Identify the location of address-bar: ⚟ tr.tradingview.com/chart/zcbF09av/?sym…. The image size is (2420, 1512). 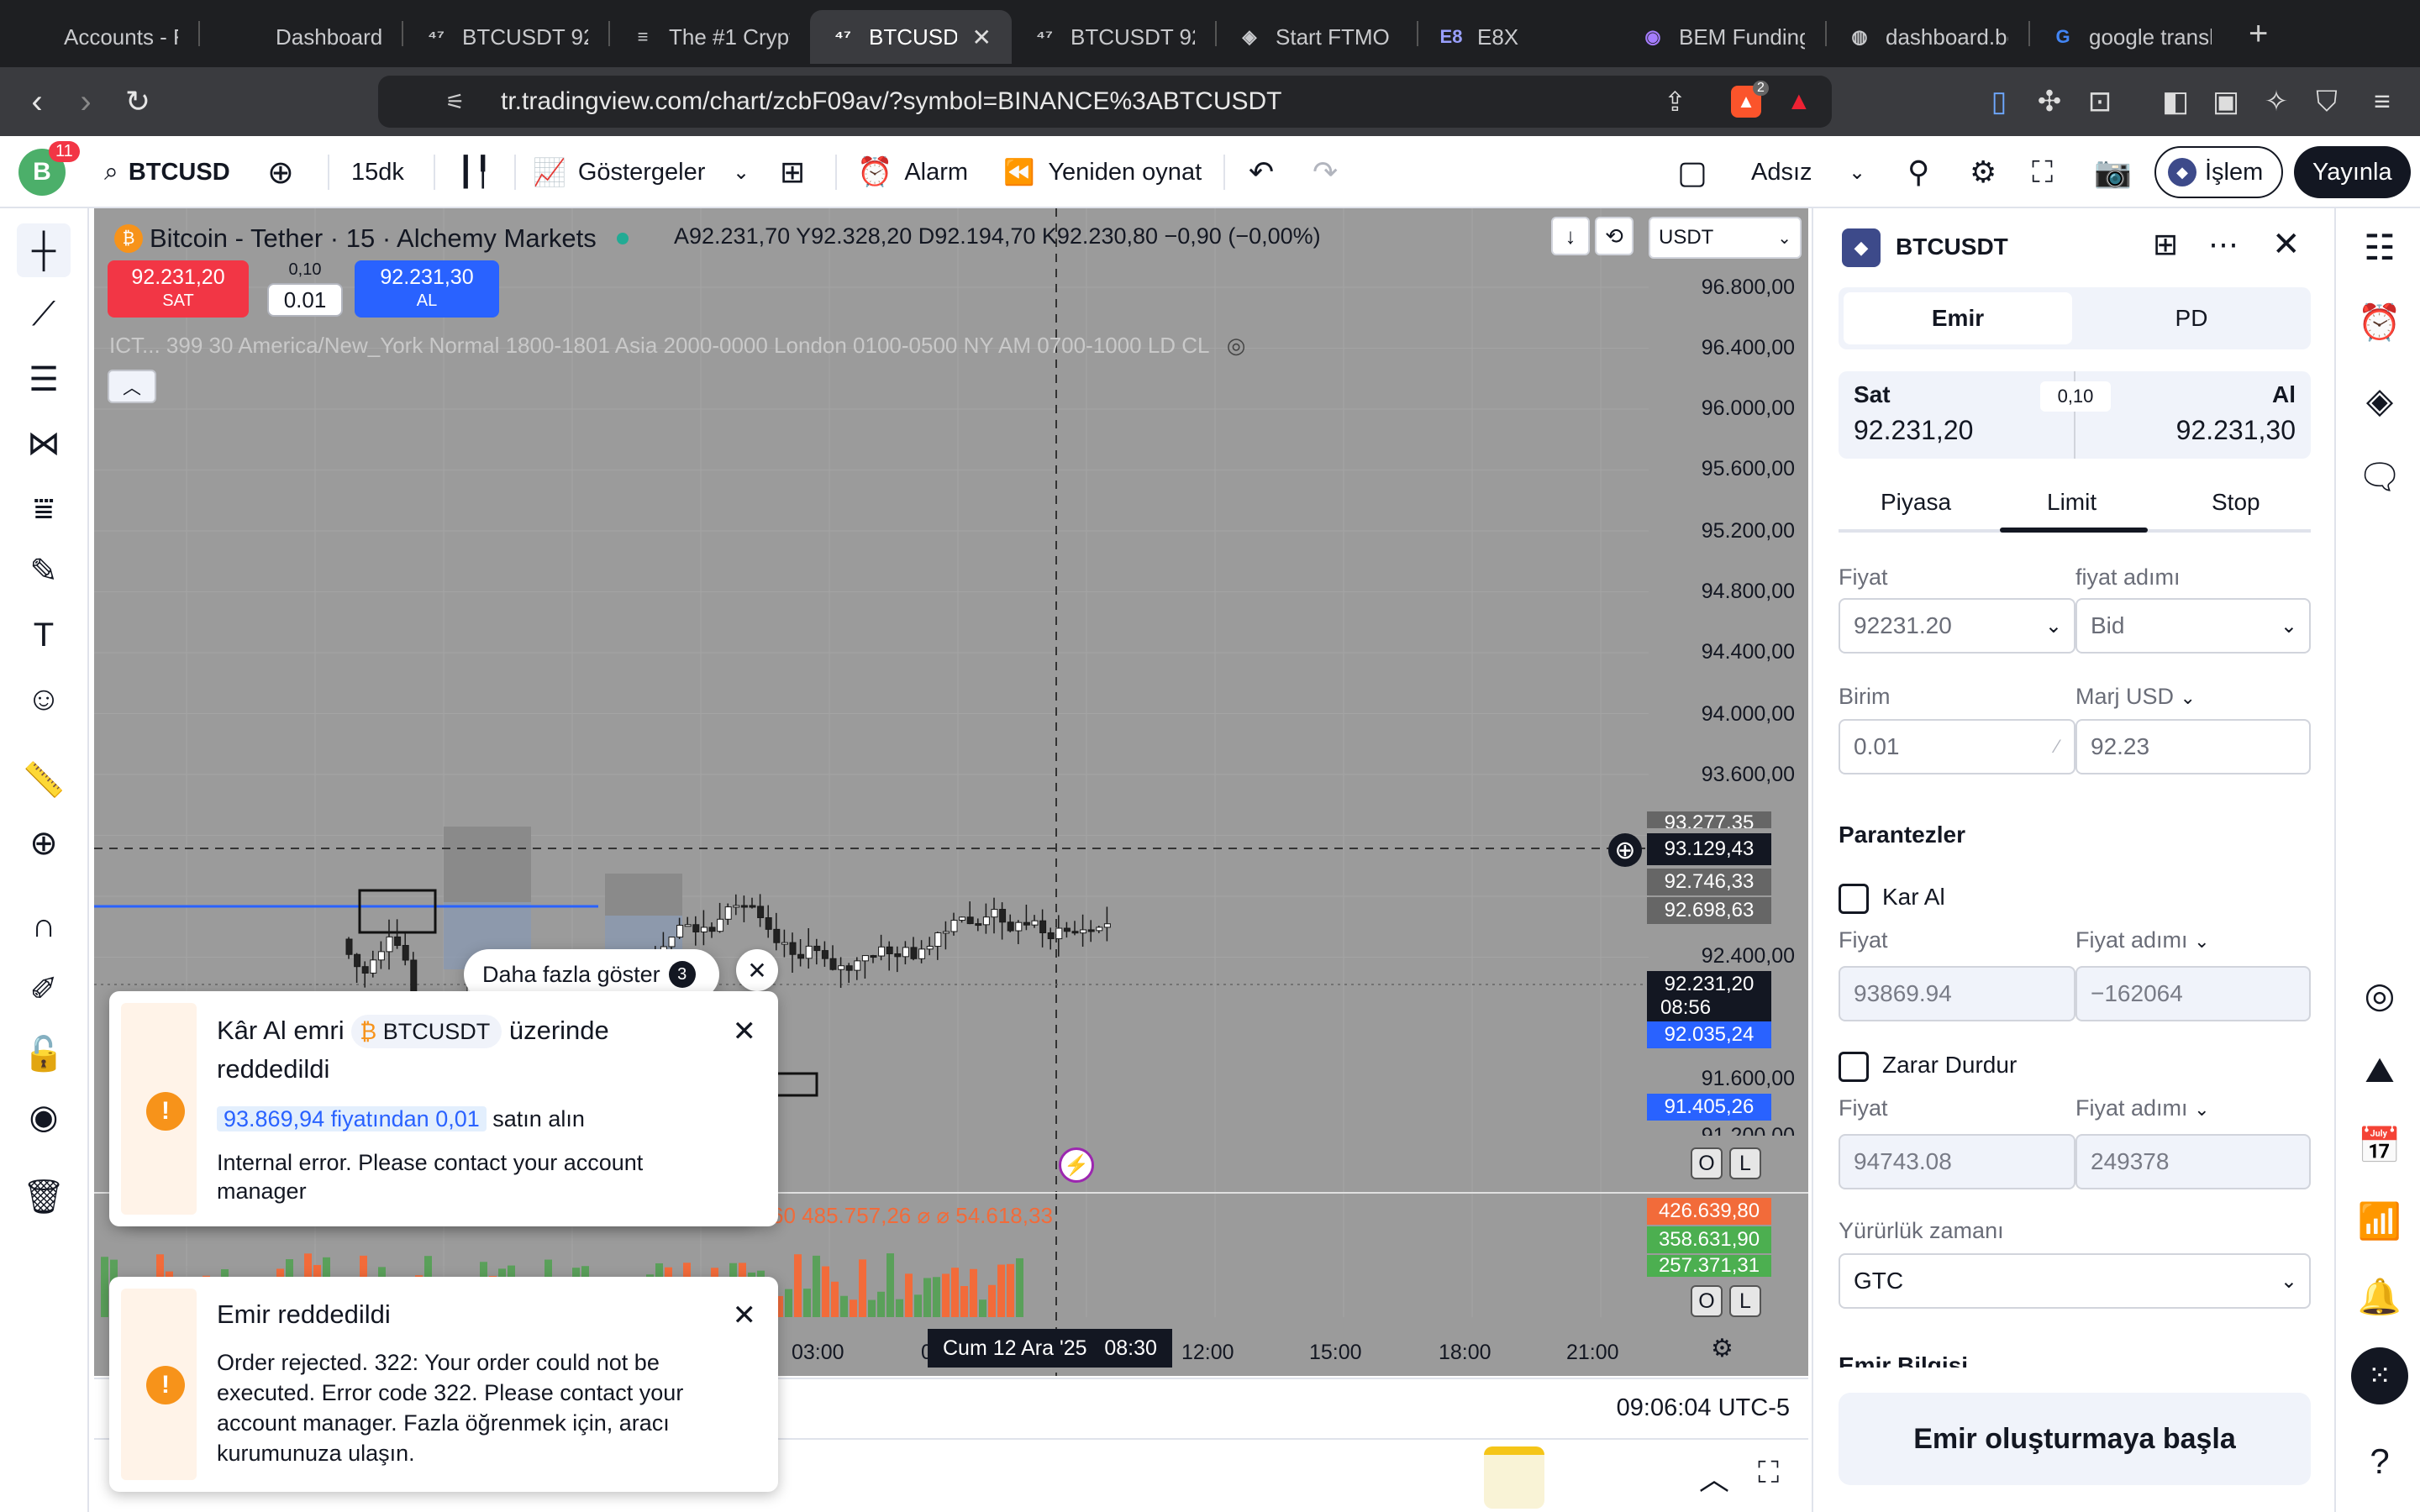
(1105, 102).